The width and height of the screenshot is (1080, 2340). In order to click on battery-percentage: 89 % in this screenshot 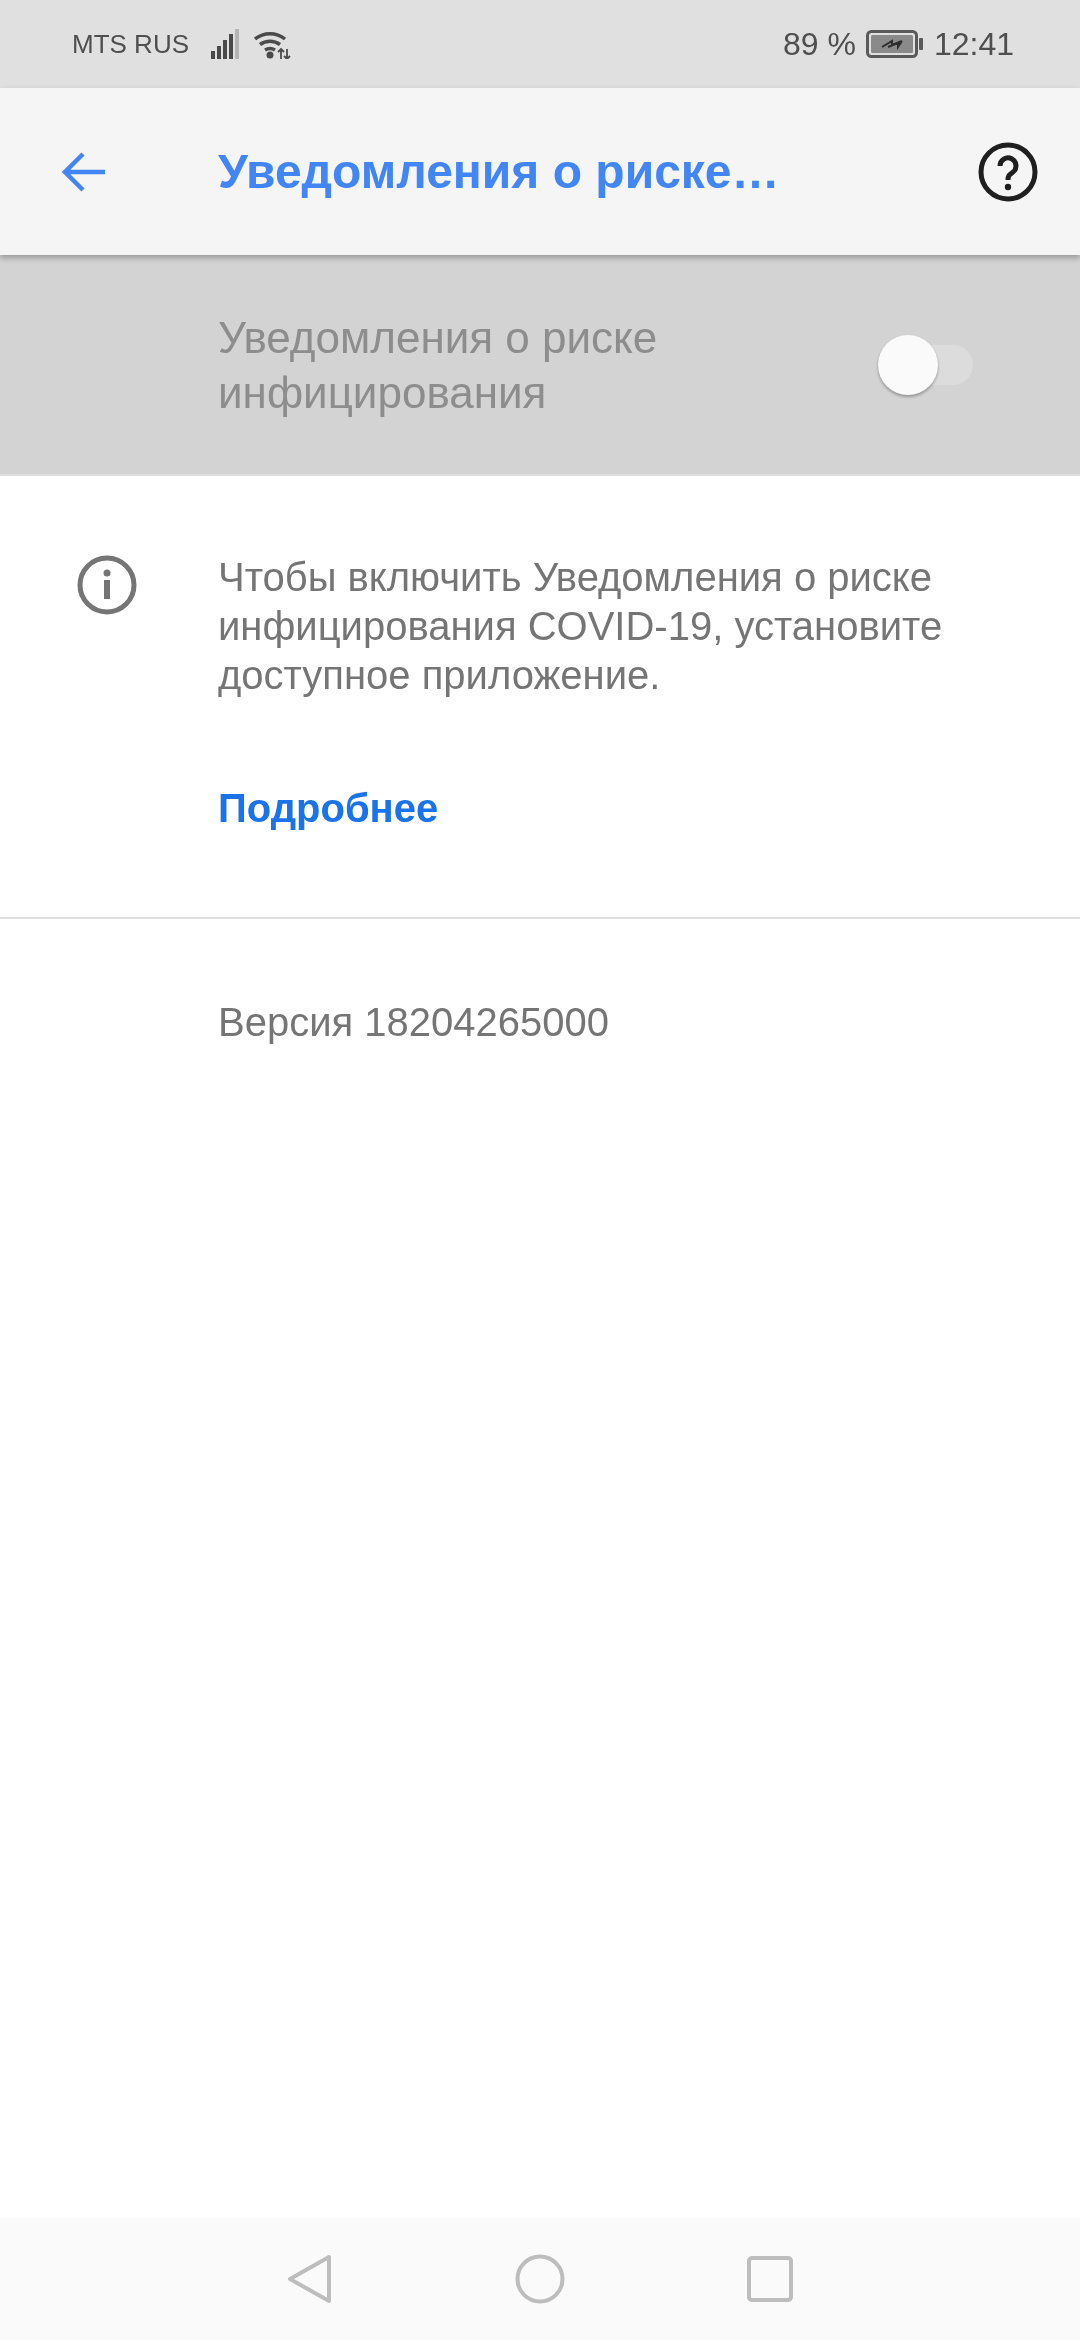, I will do `click(819, 44)`.